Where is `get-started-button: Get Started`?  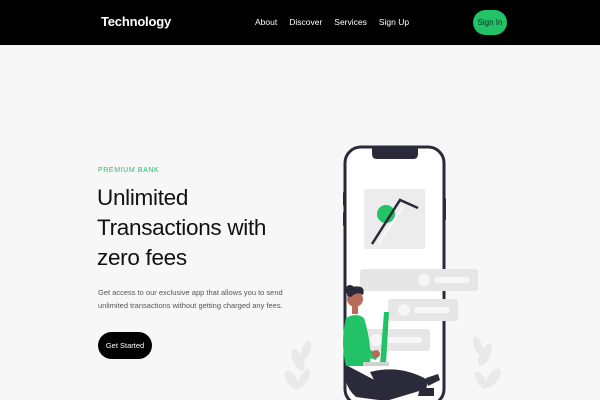 get-started-button: Get Started is located at coordinates (125, 345).